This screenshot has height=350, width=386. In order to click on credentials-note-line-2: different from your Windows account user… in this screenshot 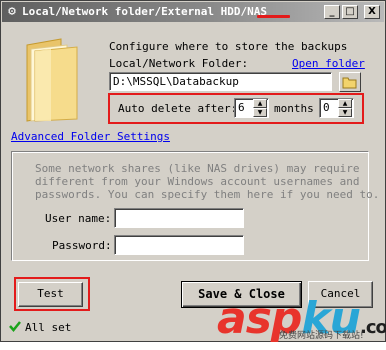, I will do `click(197, 181)`.